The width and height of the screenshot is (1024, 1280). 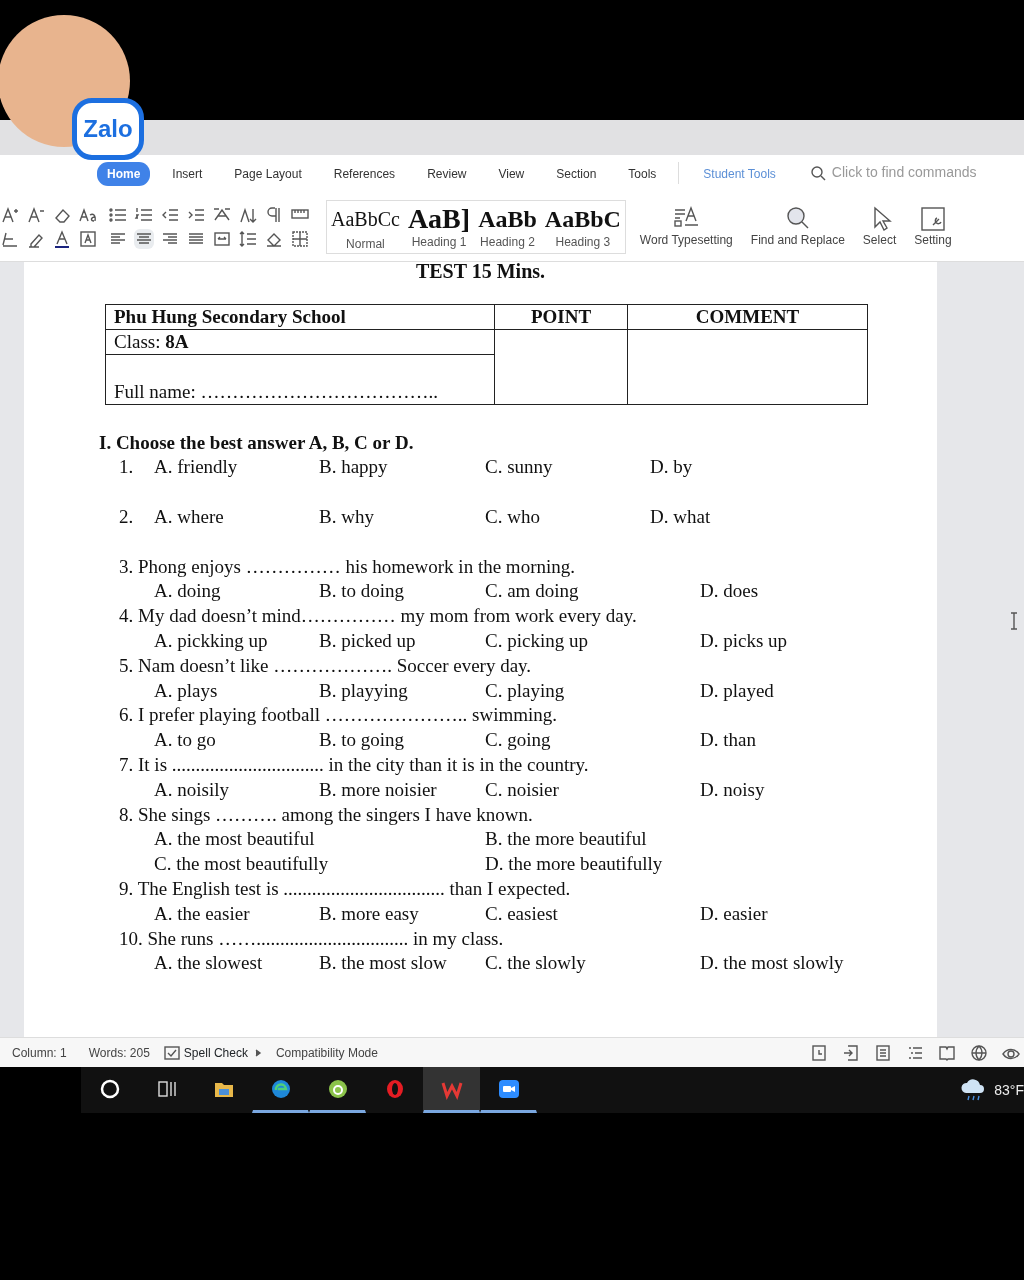 I want to click on answer-option: D. than, so click(x=800, y=740).